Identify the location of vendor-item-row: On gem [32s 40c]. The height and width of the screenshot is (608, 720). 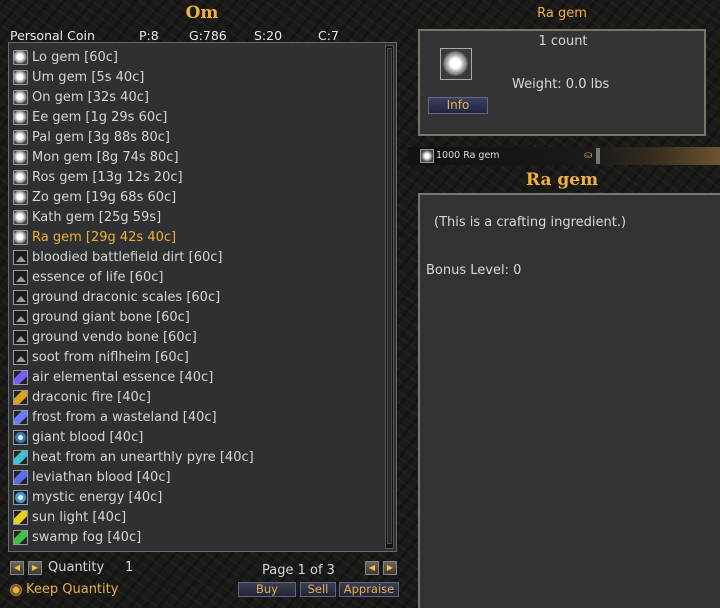
(198, 97).